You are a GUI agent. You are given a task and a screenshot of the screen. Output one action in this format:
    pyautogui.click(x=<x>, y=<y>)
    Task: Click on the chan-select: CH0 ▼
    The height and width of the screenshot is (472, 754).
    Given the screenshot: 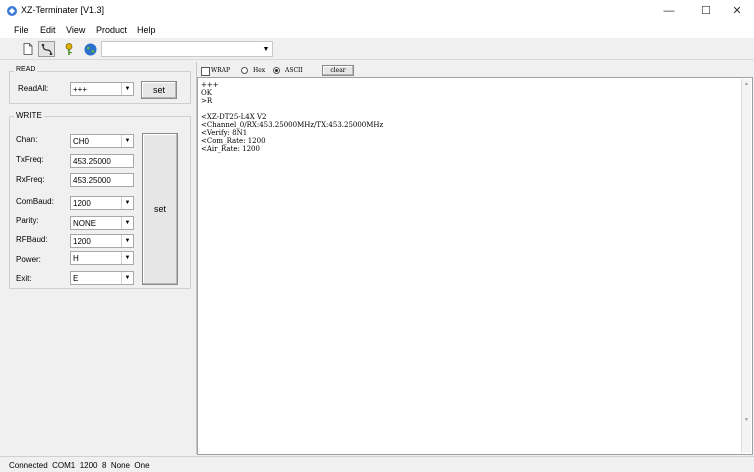 What is the action you would take?
    pyautogui.click(x=102, y=141)
    